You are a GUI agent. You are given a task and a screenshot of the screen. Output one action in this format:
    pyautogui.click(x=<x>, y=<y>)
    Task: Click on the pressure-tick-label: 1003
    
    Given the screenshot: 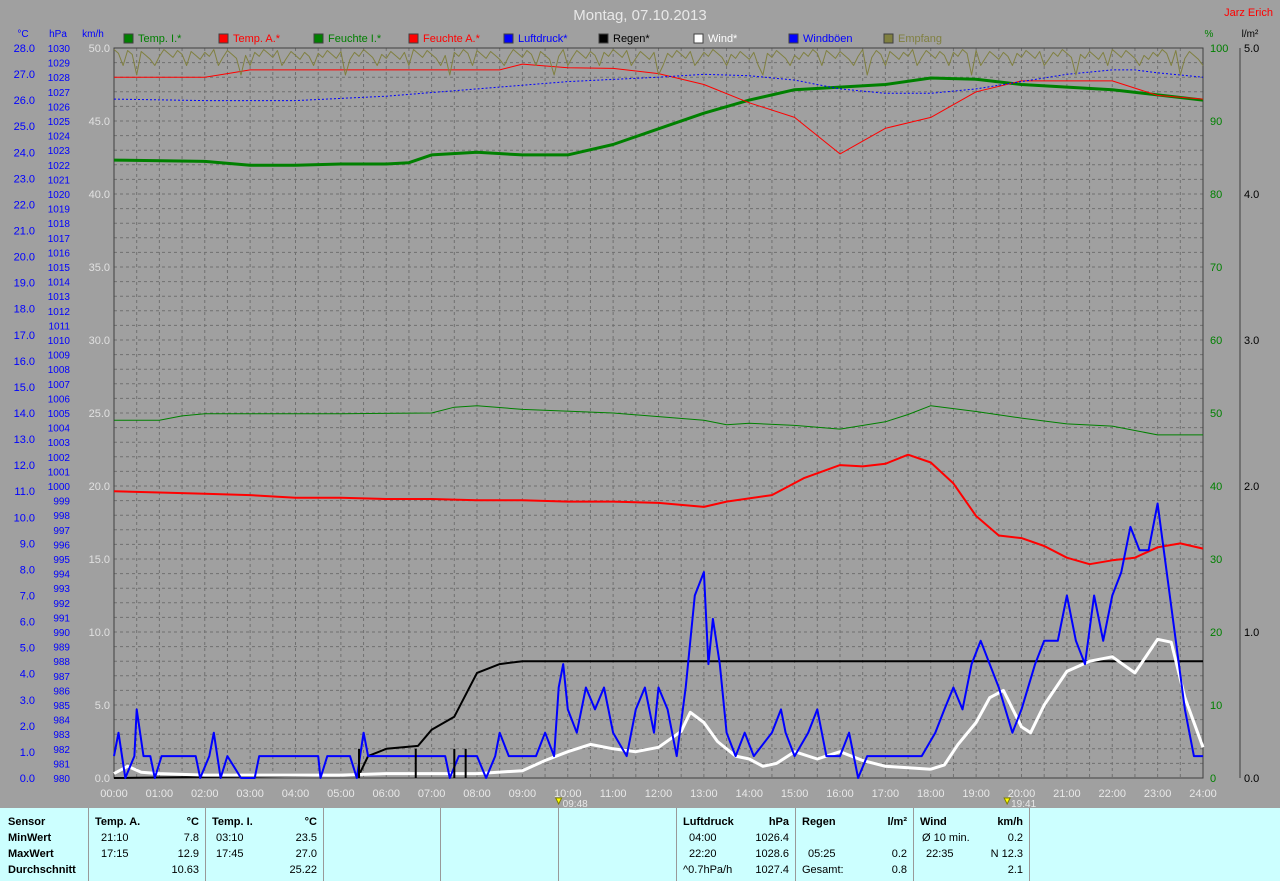 What is the action you would take?
    pyautogui.click(x=59, y=443)
    